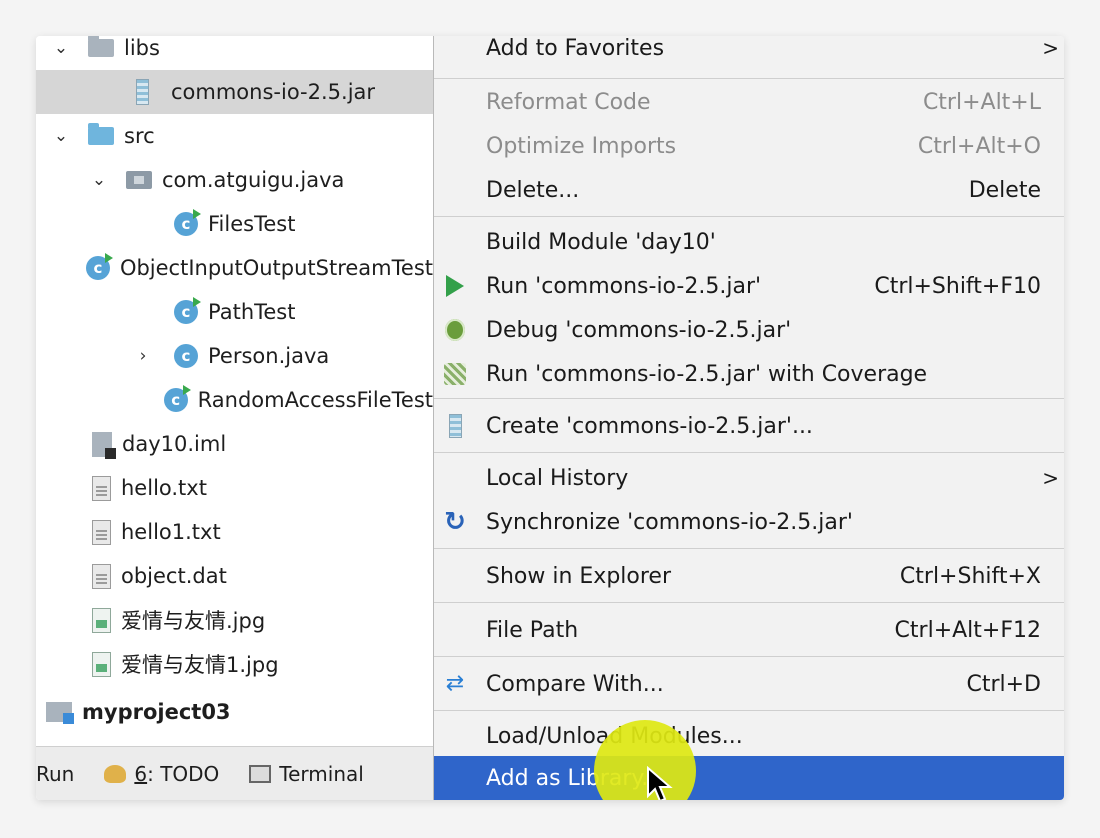 The image size is (1100, 838). I want to click on terminal-tool-tab: Terminal, so click(306, 774).